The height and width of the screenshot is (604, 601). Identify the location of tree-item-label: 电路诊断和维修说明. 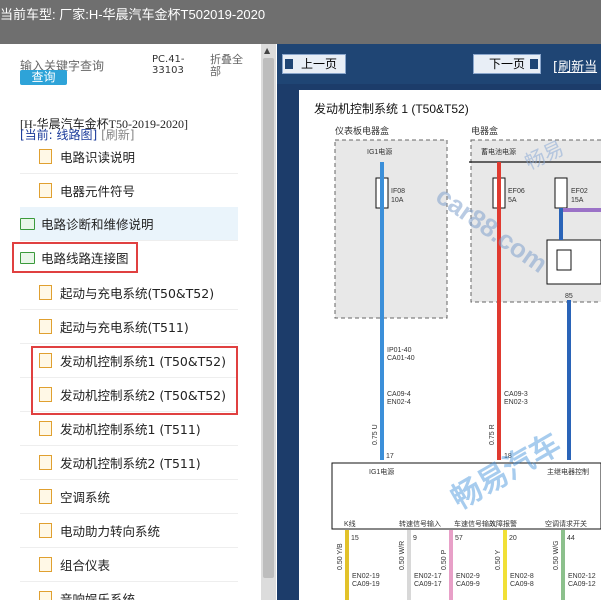
(97, 224).